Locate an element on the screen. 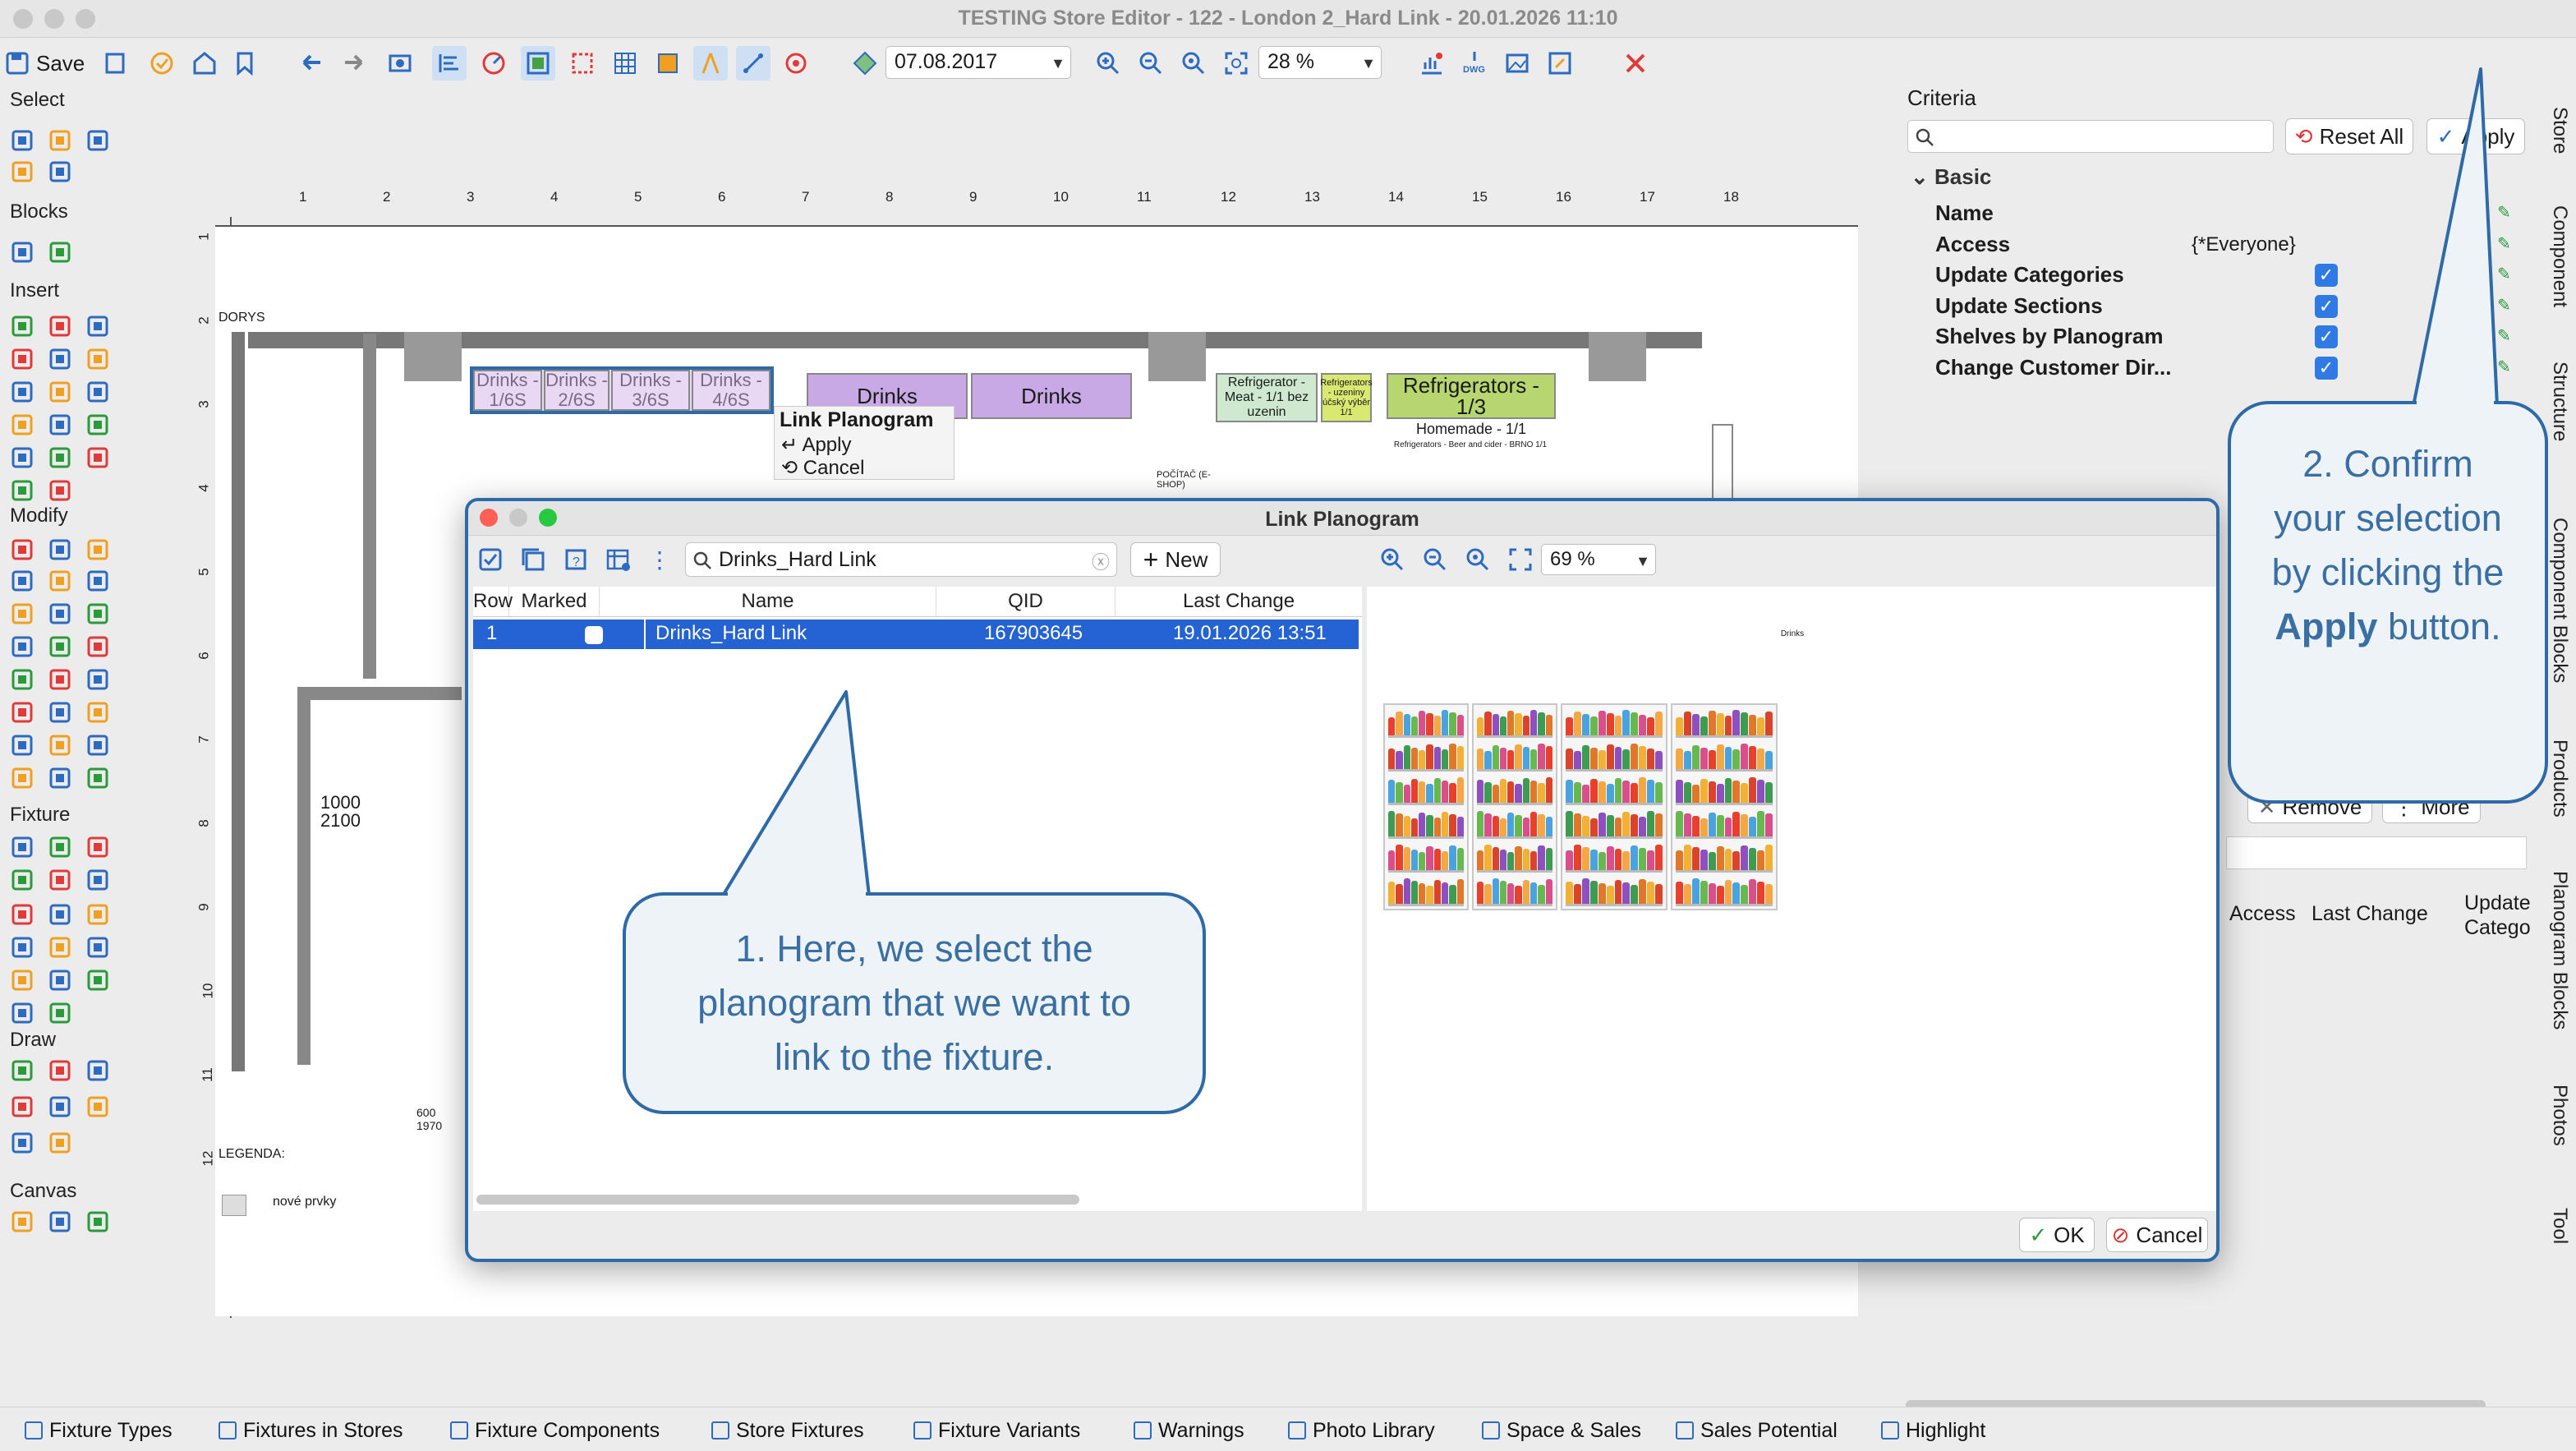 The image size is (2576, 1451). callout-2-seam is located at coordinates (2455, 404).